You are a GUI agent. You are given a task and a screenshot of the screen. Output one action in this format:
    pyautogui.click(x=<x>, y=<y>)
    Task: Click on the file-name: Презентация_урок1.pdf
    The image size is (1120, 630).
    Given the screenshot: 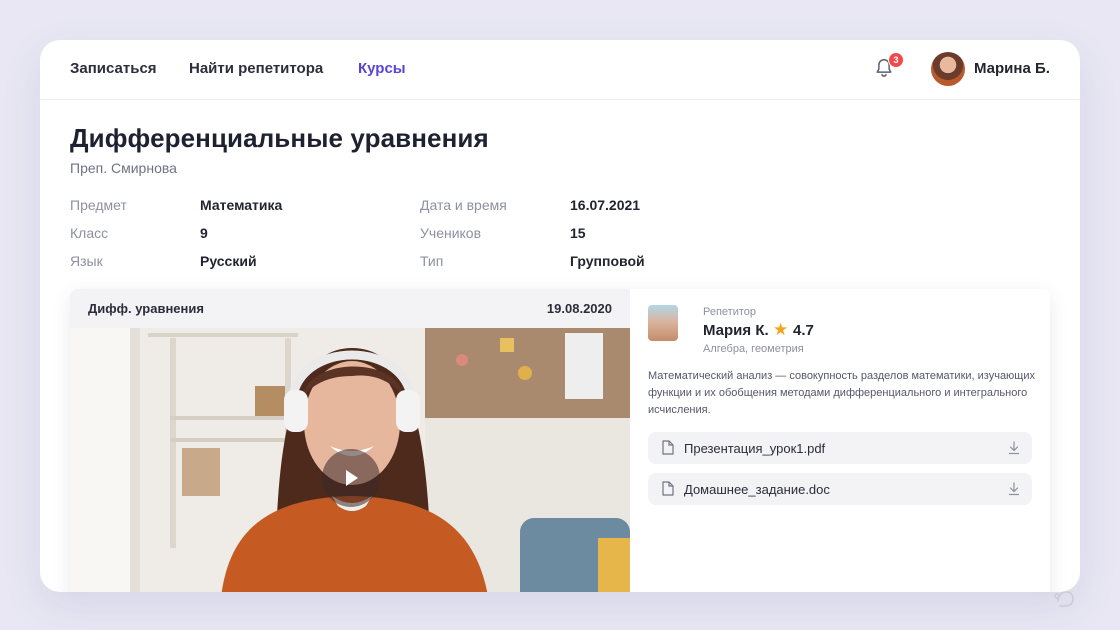 What is the action you would take?
    pyautogui.click(x=755, y=448)
    